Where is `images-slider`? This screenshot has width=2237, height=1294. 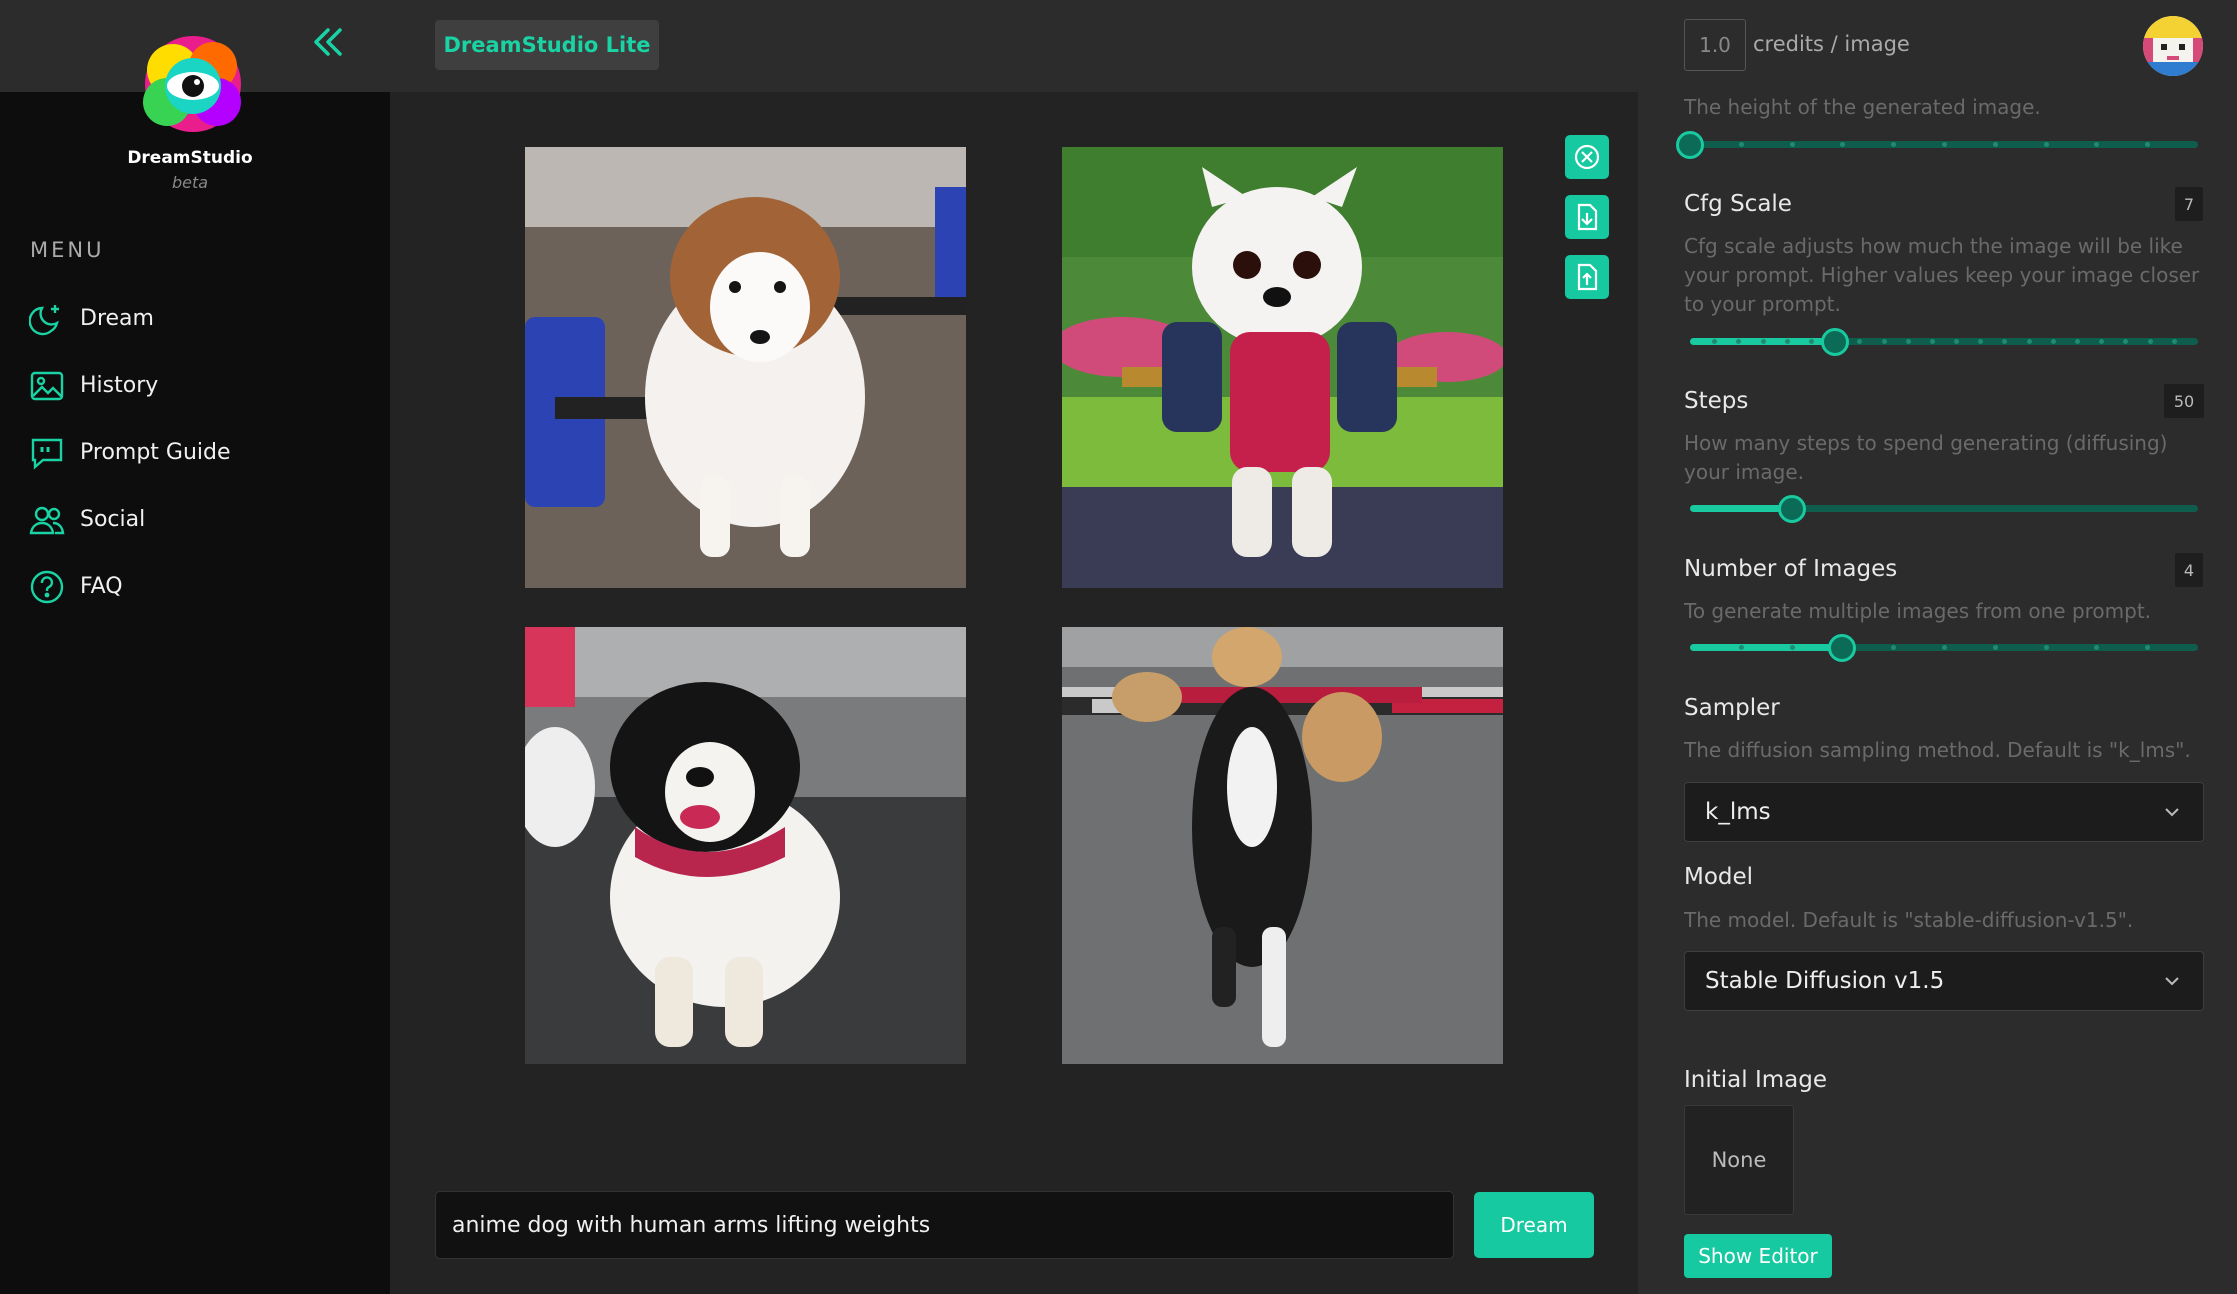 images-slider is located at coordinates (1944, 648).